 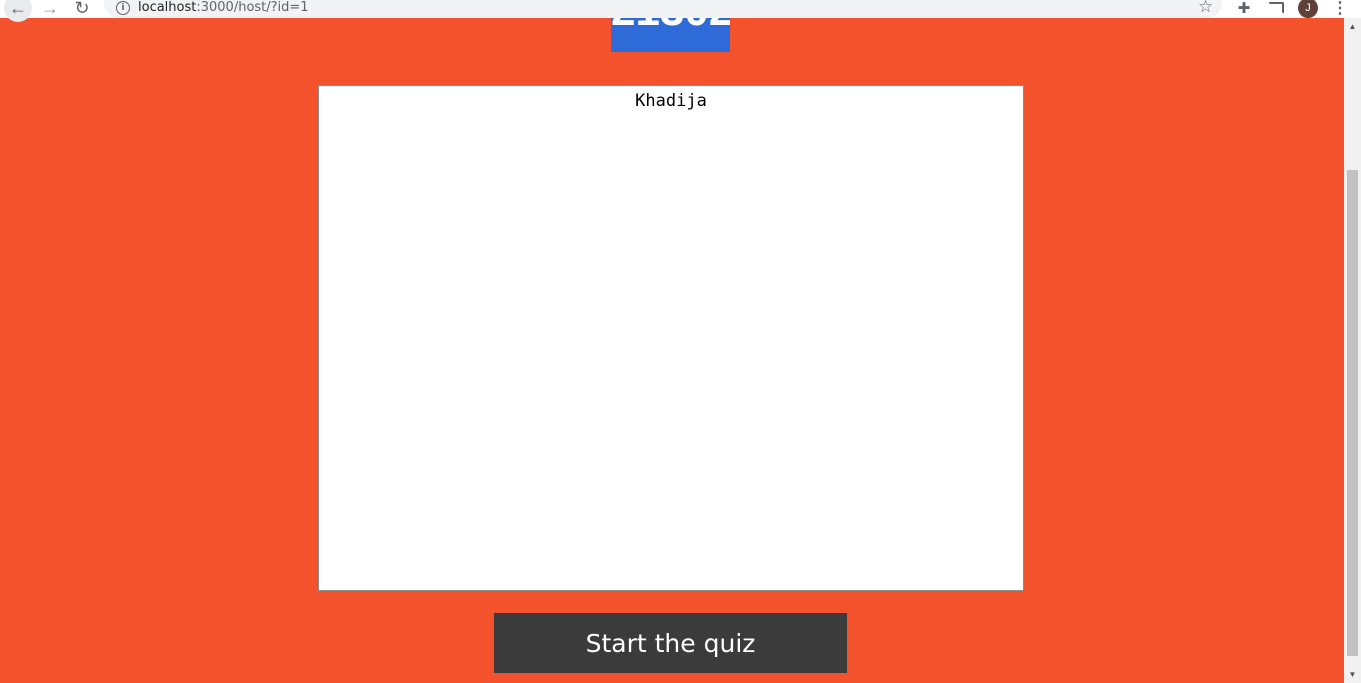 What do you see at coordinates (1352, 26) in the screenshot?
I see `scroll-up-arrow-icon: ▲` at bounding box center [1352, 26].